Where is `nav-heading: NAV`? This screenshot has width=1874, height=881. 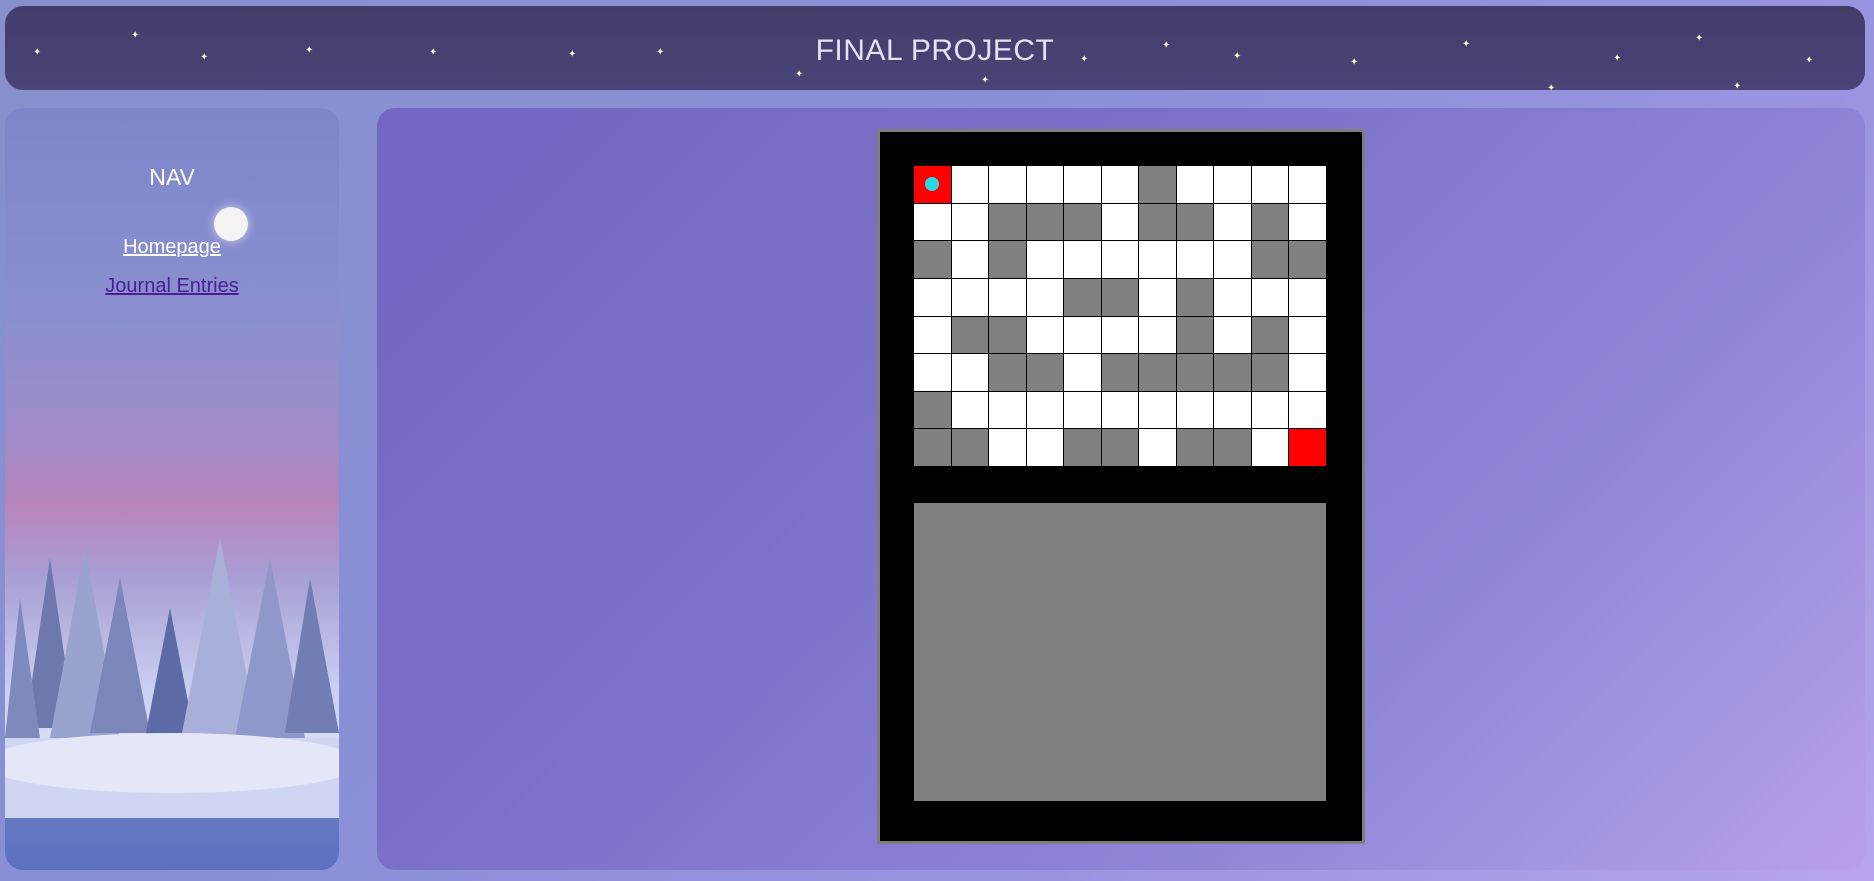 nav-heading: NAV is located at coordinates (172, 177).